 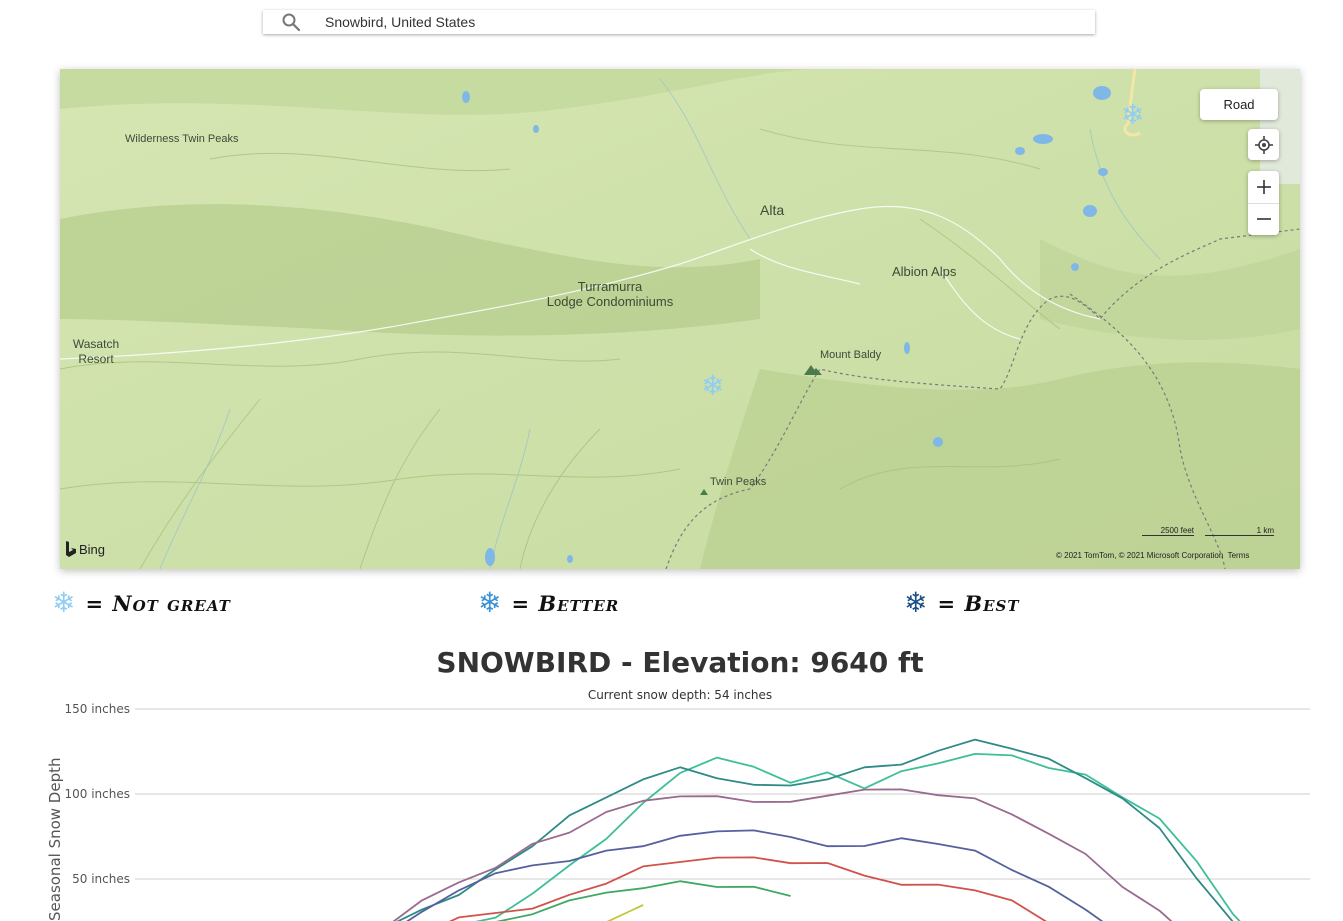 What do you see at coordinates (64, 602) in the screenshot?
I see `snowflake-not-great-icon: ❄` at bounding box center [64, 602].